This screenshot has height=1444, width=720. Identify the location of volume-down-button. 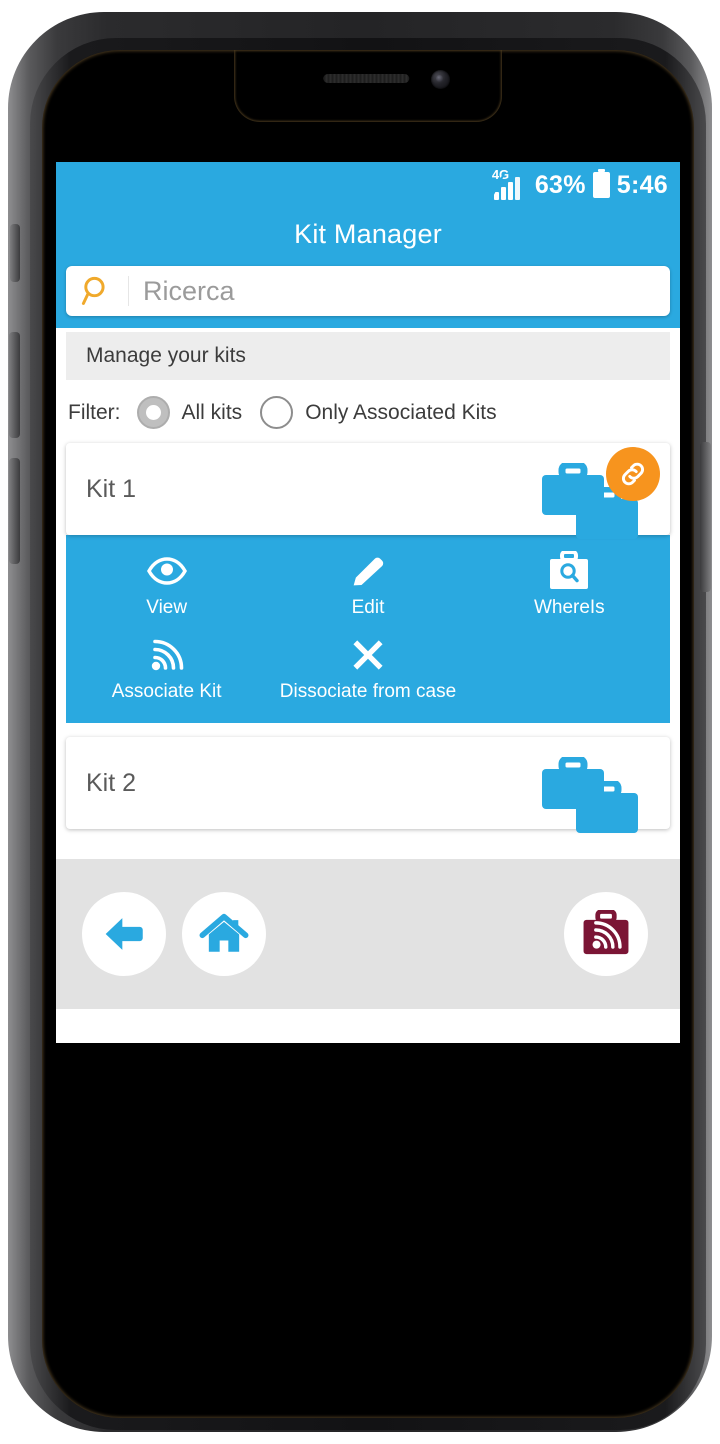
(14, 511).